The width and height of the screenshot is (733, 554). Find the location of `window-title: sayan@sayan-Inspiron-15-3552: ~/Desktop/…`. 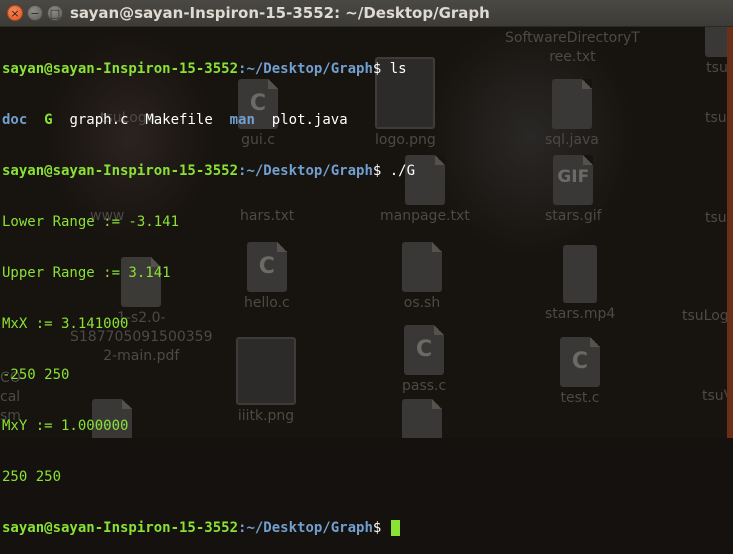

window-title: sayan@sayan-Inspiron-15-3552: ~/Desktop/… is located at coordinates (280, 13).